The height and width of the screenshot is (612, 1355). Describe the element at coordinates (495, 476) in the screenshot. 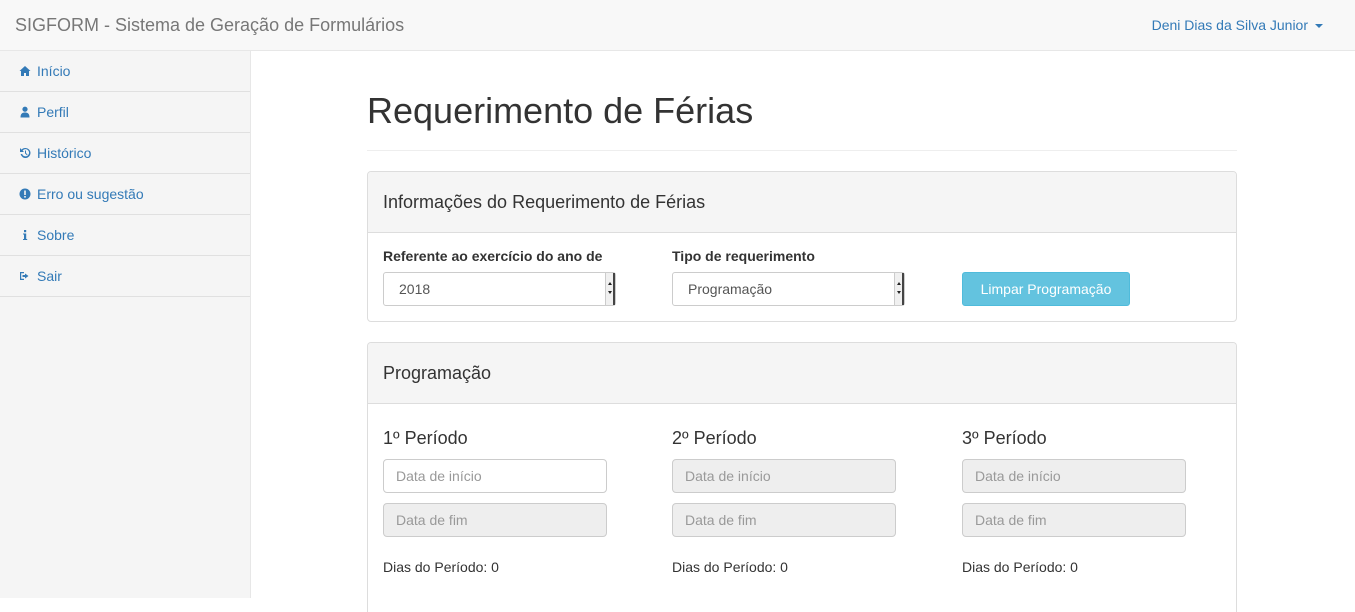

I see `period-1-start-input: Data de início` at that location.